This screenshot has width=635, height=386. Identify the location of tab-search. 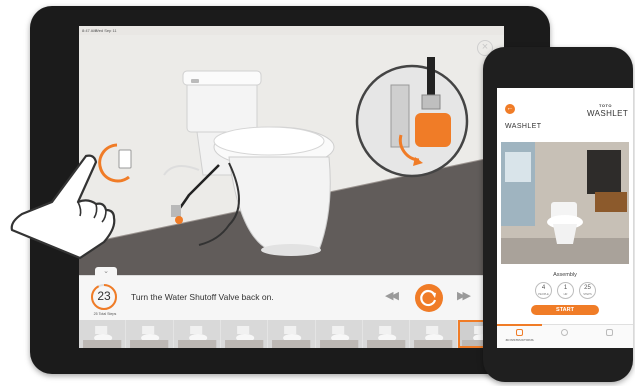
(564, 333).